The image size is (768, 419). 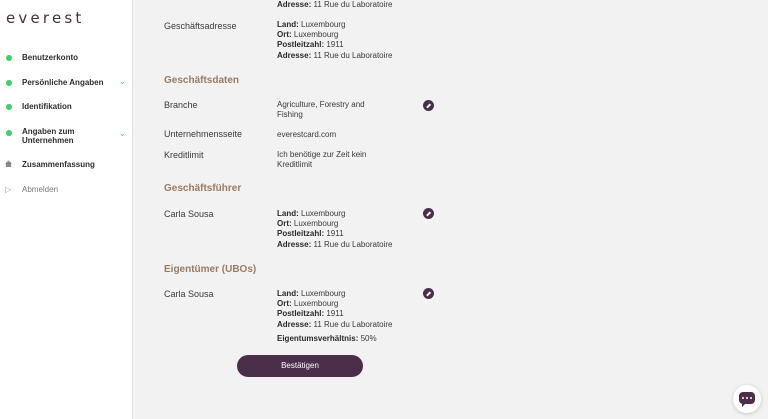 What do you see at coordinates (428, 105) in the screenshot?
I see `edit-business-data-icon` at bounding box center [428, 105].